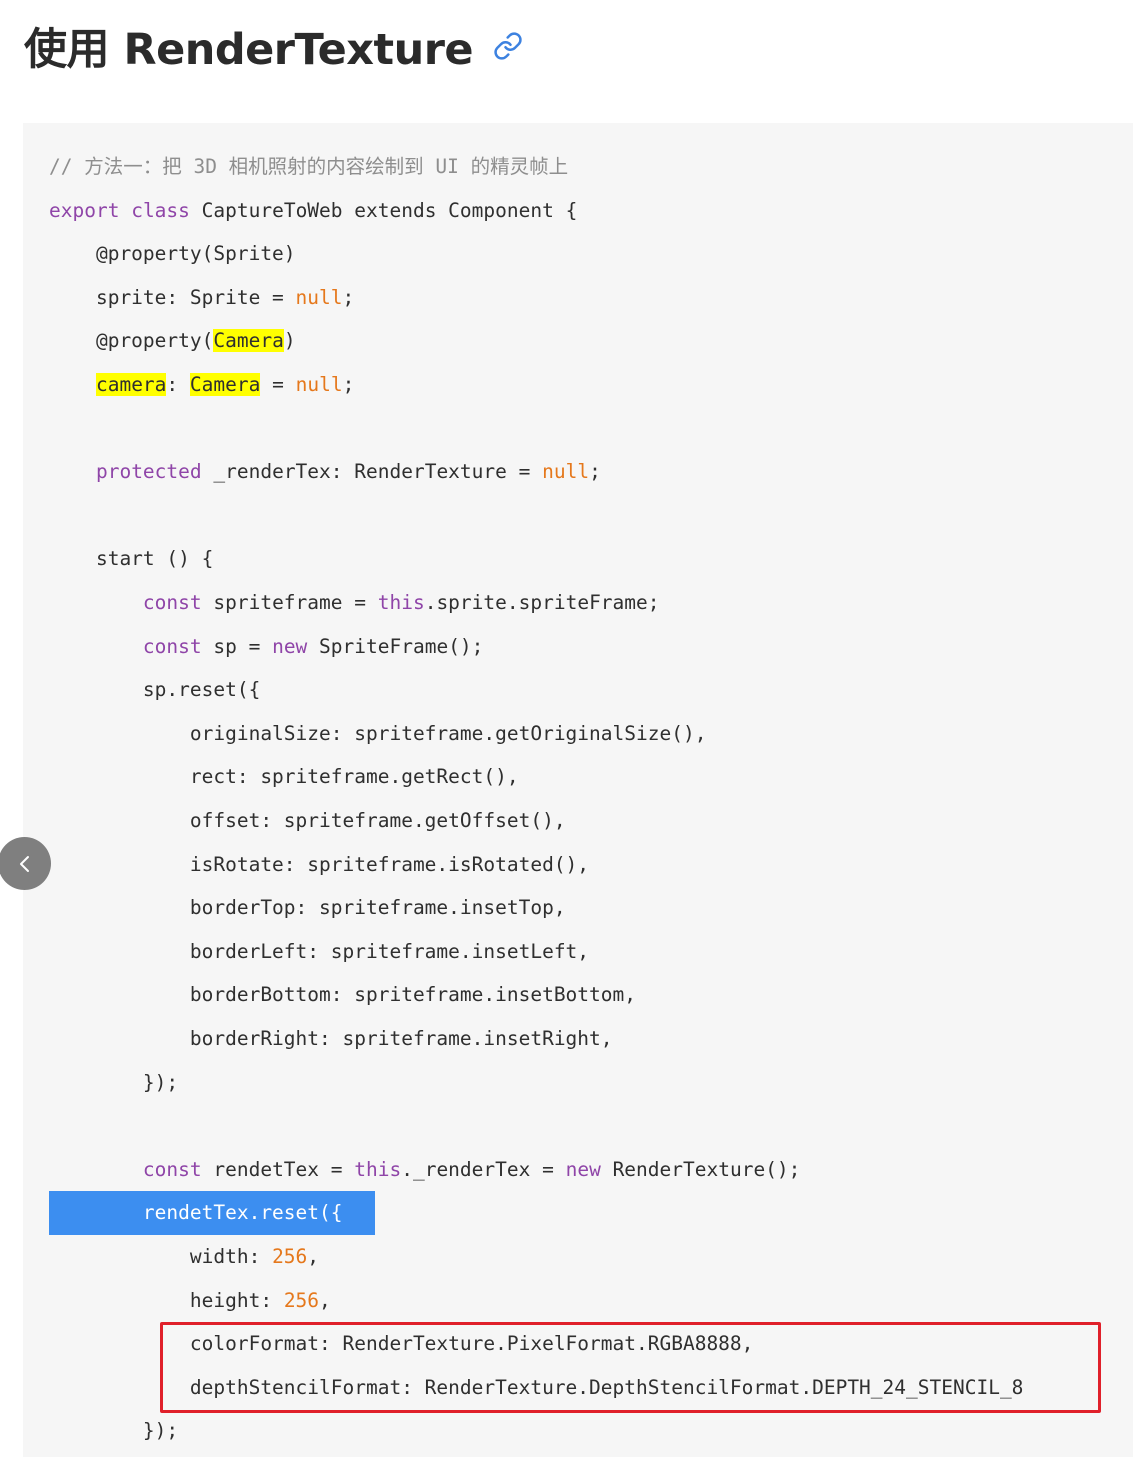  I want to click on code-token: borderTop: spriteframe.insetTop,, so click(307, 908).